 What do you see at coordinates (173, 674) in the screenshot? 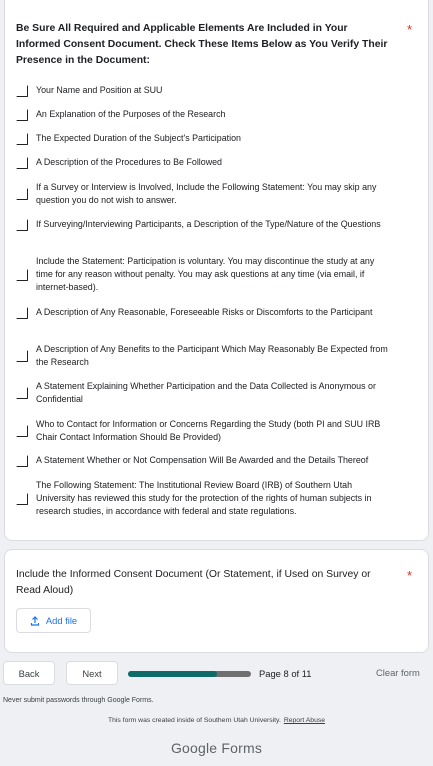
I see `progress-bar-fill` at bounding box center [173, 674].